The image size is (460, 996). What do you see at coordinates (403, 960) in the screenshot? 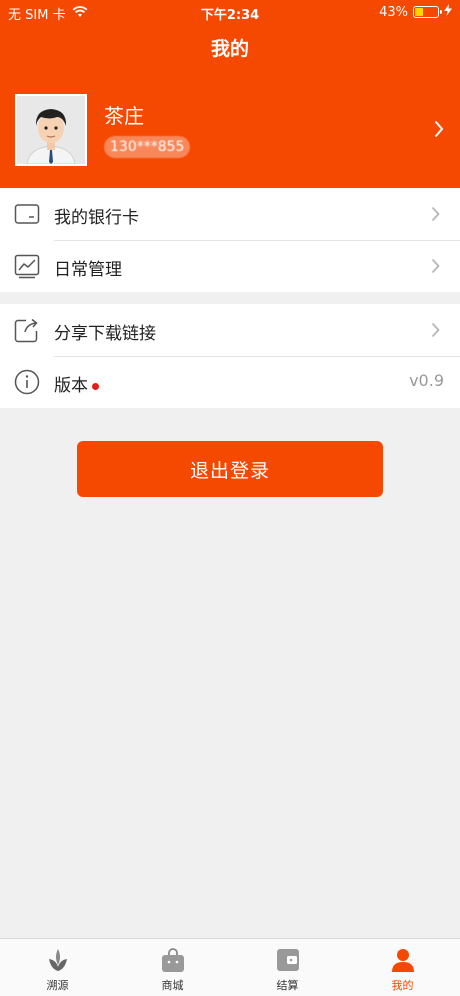
I see `person-icon` at bounding box center [403, 960].